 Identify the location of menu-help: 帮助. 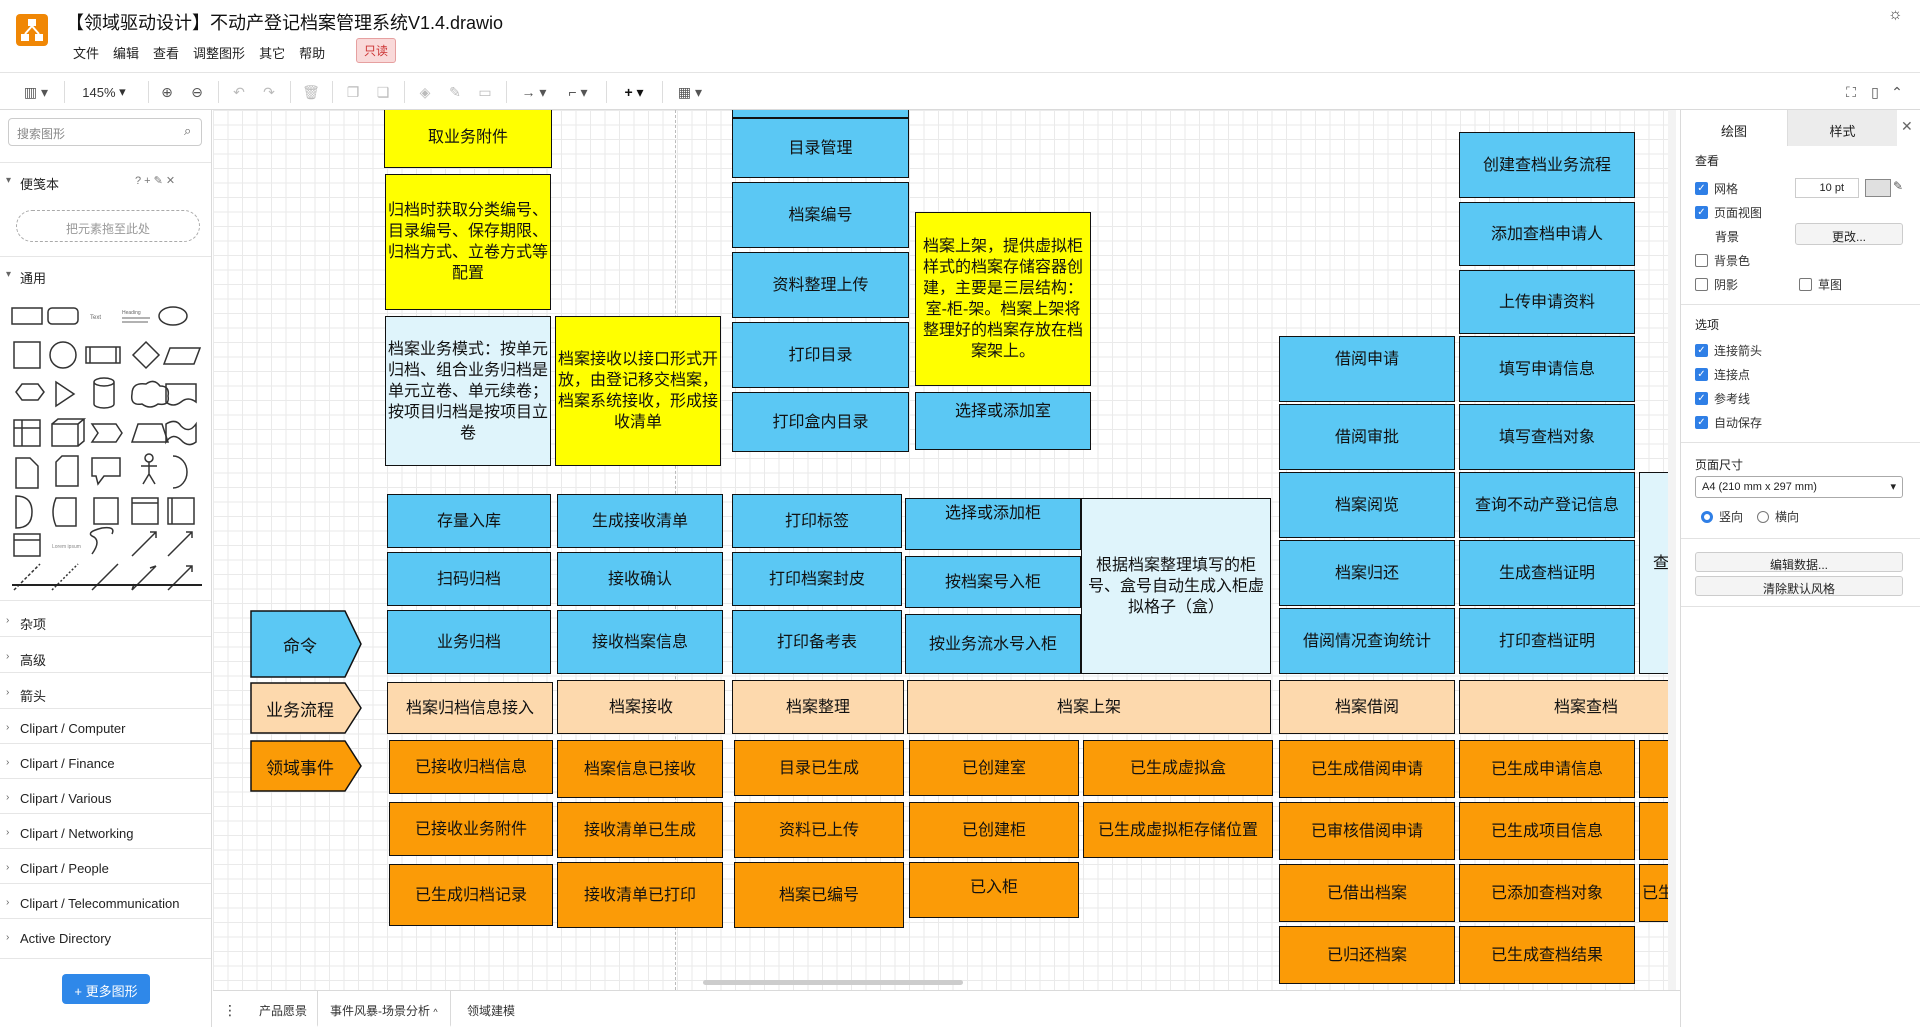
(312, 51).